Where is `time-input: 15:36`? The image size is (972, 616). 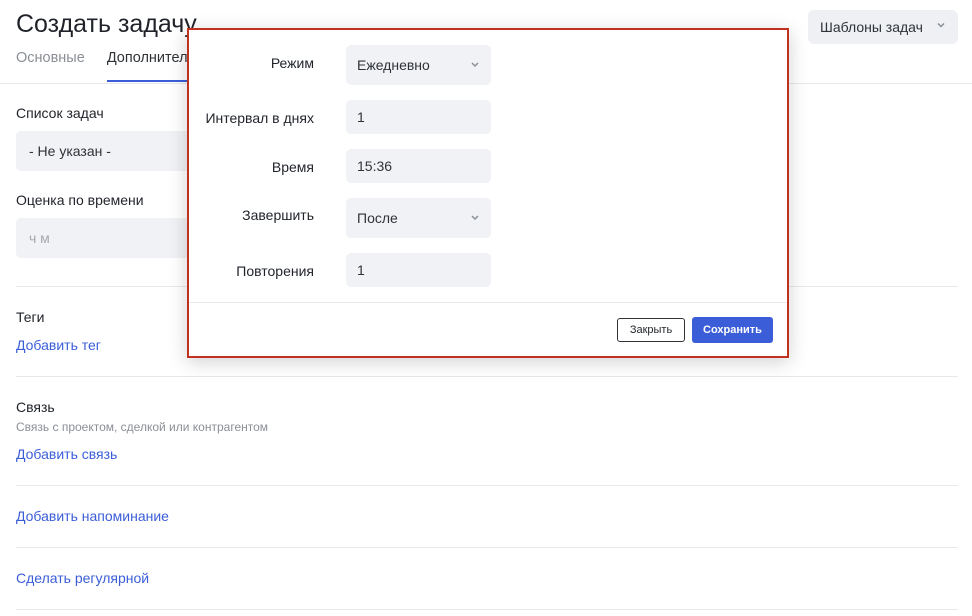
time-input: 15:36 is located at coordinates (418, 166).